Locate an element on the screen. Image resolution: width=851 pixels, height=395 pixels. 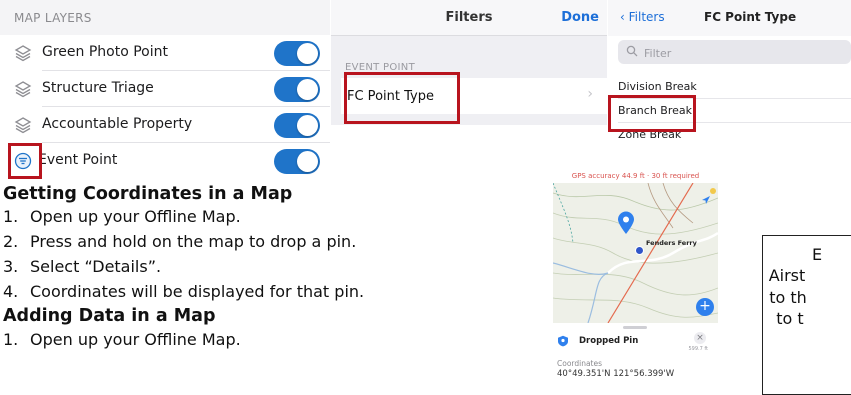
instruction-step: 3. Select “Details”. is located at coordinates (82, 266).